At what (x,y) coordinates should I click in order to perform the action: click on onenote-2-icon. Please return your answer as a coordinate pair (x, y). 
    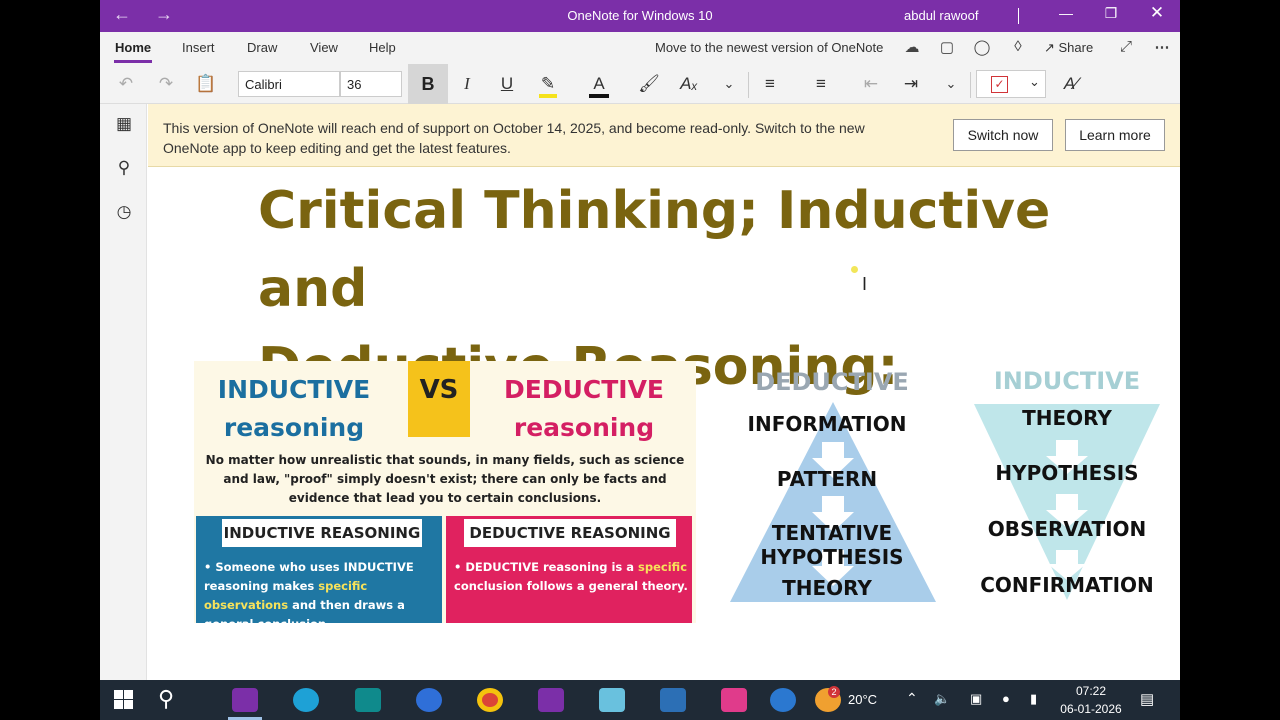
    Looking at the image, I should click on (551, 700).